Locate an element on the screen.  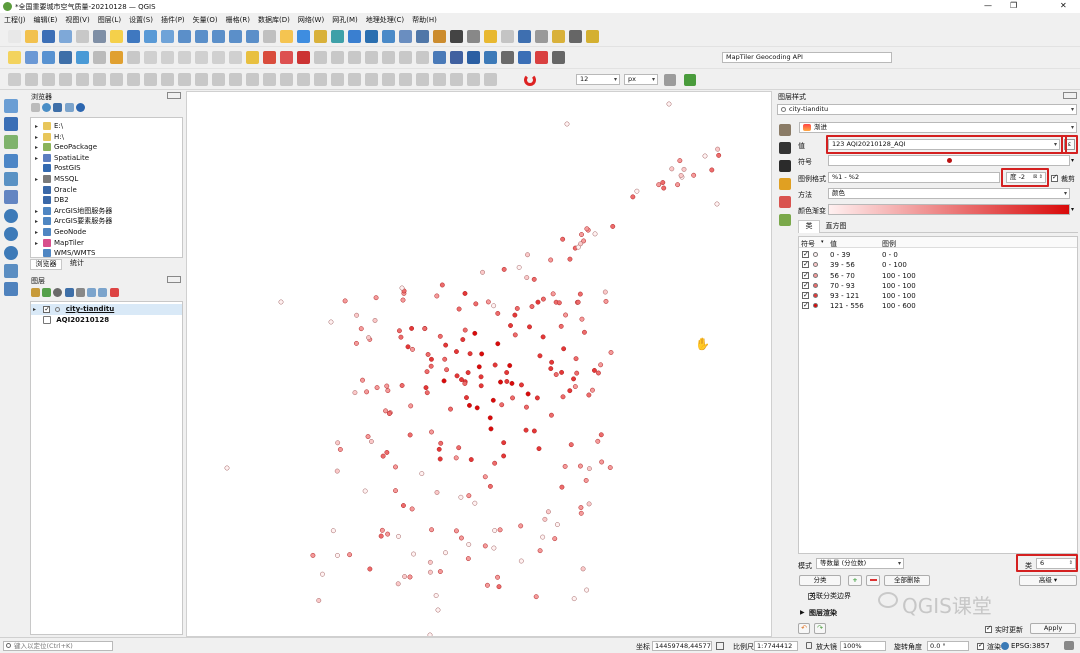
column-legend: 图例 is located at coordinates (889, 244).